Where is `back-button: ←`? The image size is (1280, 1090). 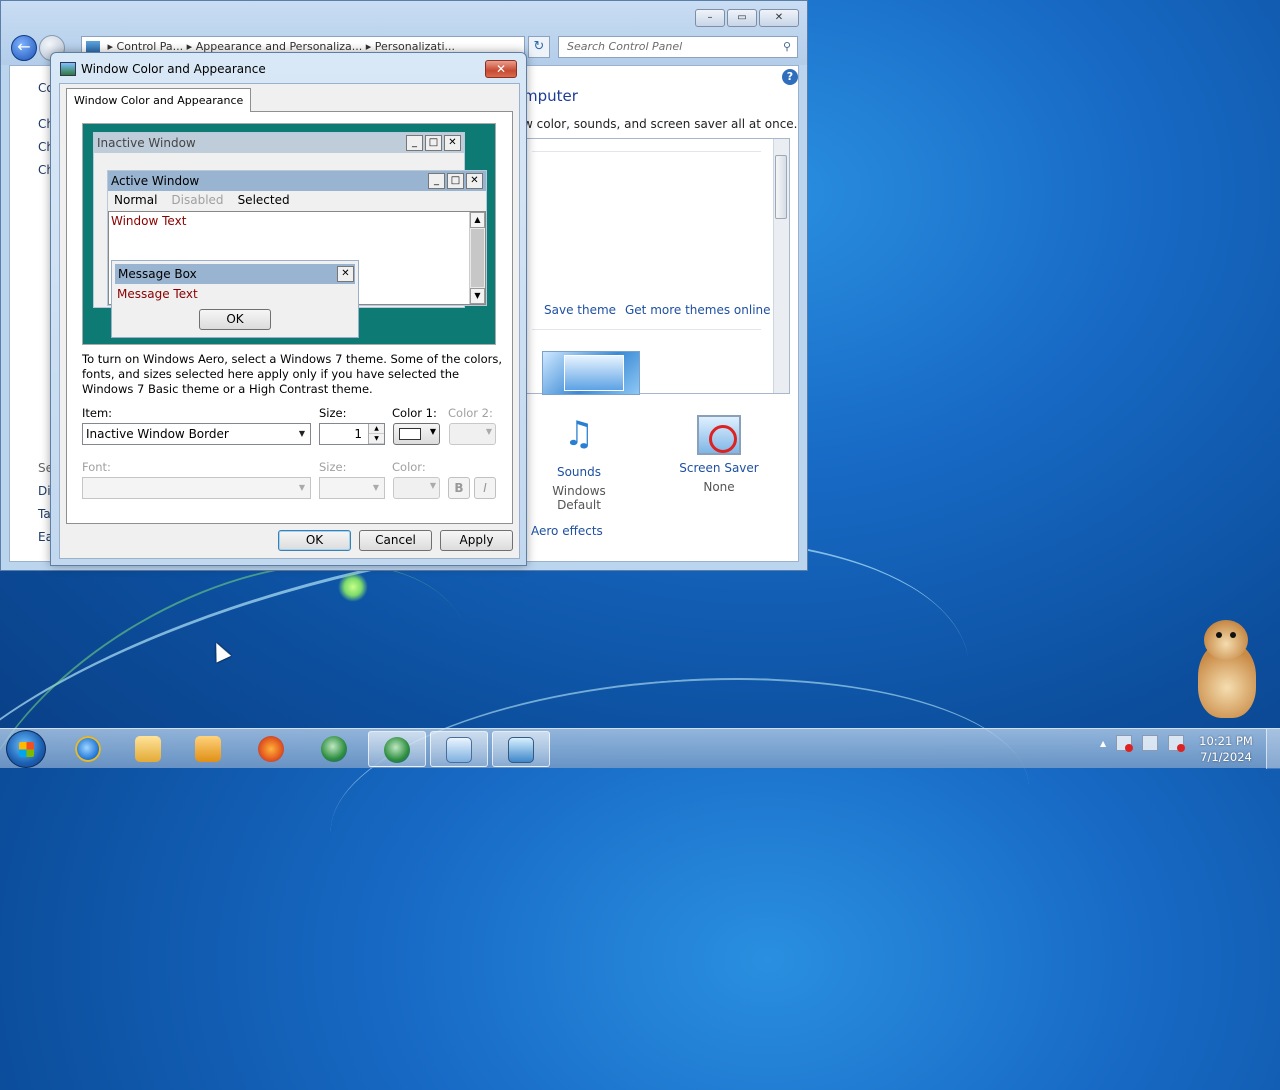 back-button: ← is located at coordinates (24, 48).